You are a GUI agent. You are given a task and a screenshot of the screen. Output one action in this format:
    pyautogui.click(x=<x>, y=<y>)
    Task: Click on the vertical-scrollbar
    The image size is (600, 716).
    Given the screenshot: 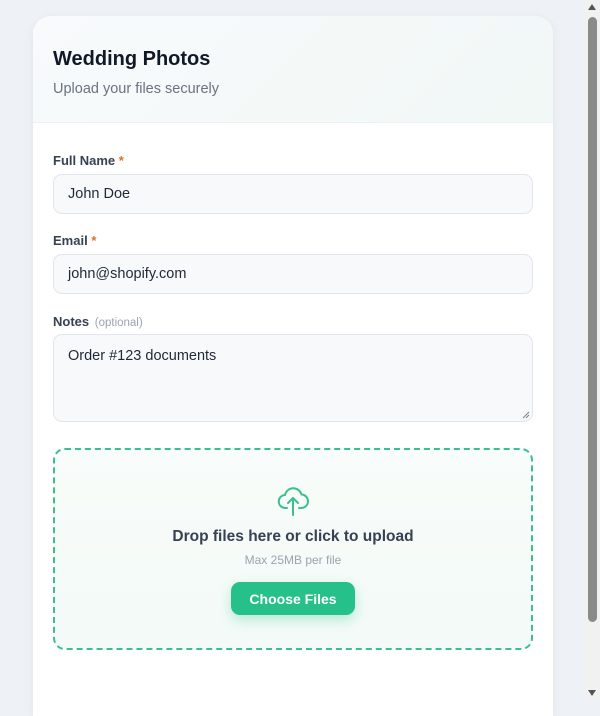 What is the action you would take?
    pyautogui.click(x=592, y=350)
    